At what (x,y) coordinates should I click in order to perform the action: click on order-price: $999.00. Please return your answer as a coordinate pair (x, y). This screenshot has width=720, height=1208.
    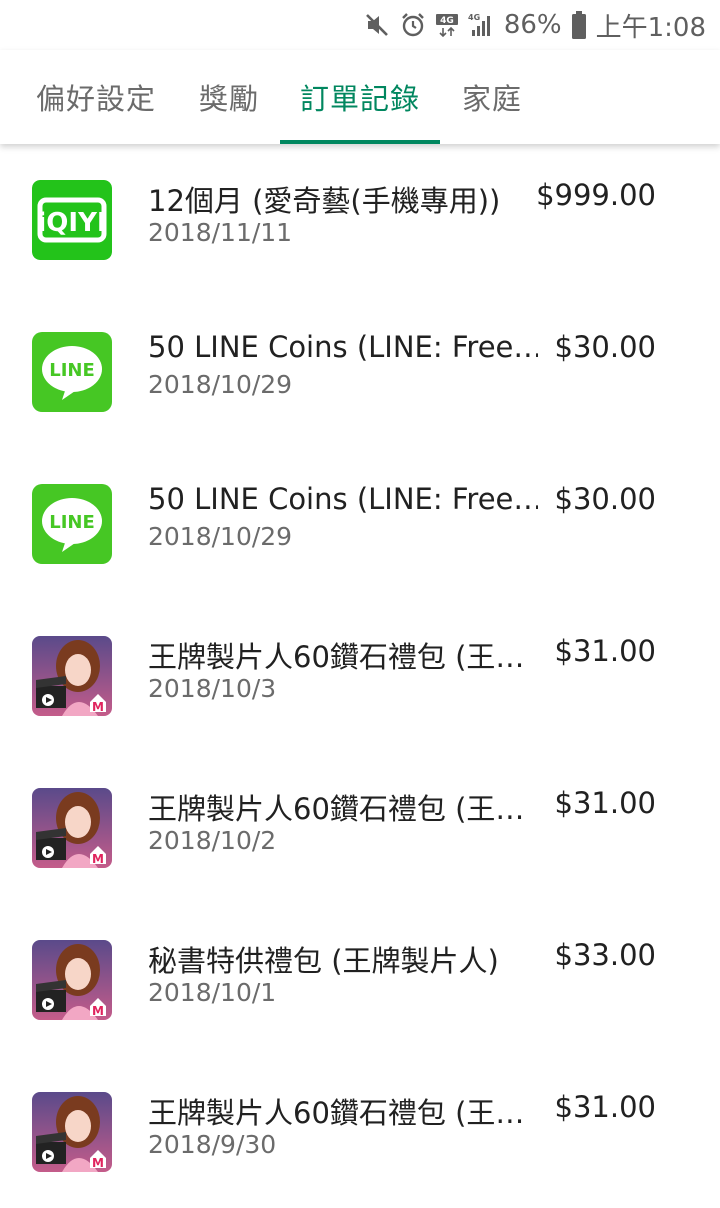
    Looking at the image, I should click on (596, 195).